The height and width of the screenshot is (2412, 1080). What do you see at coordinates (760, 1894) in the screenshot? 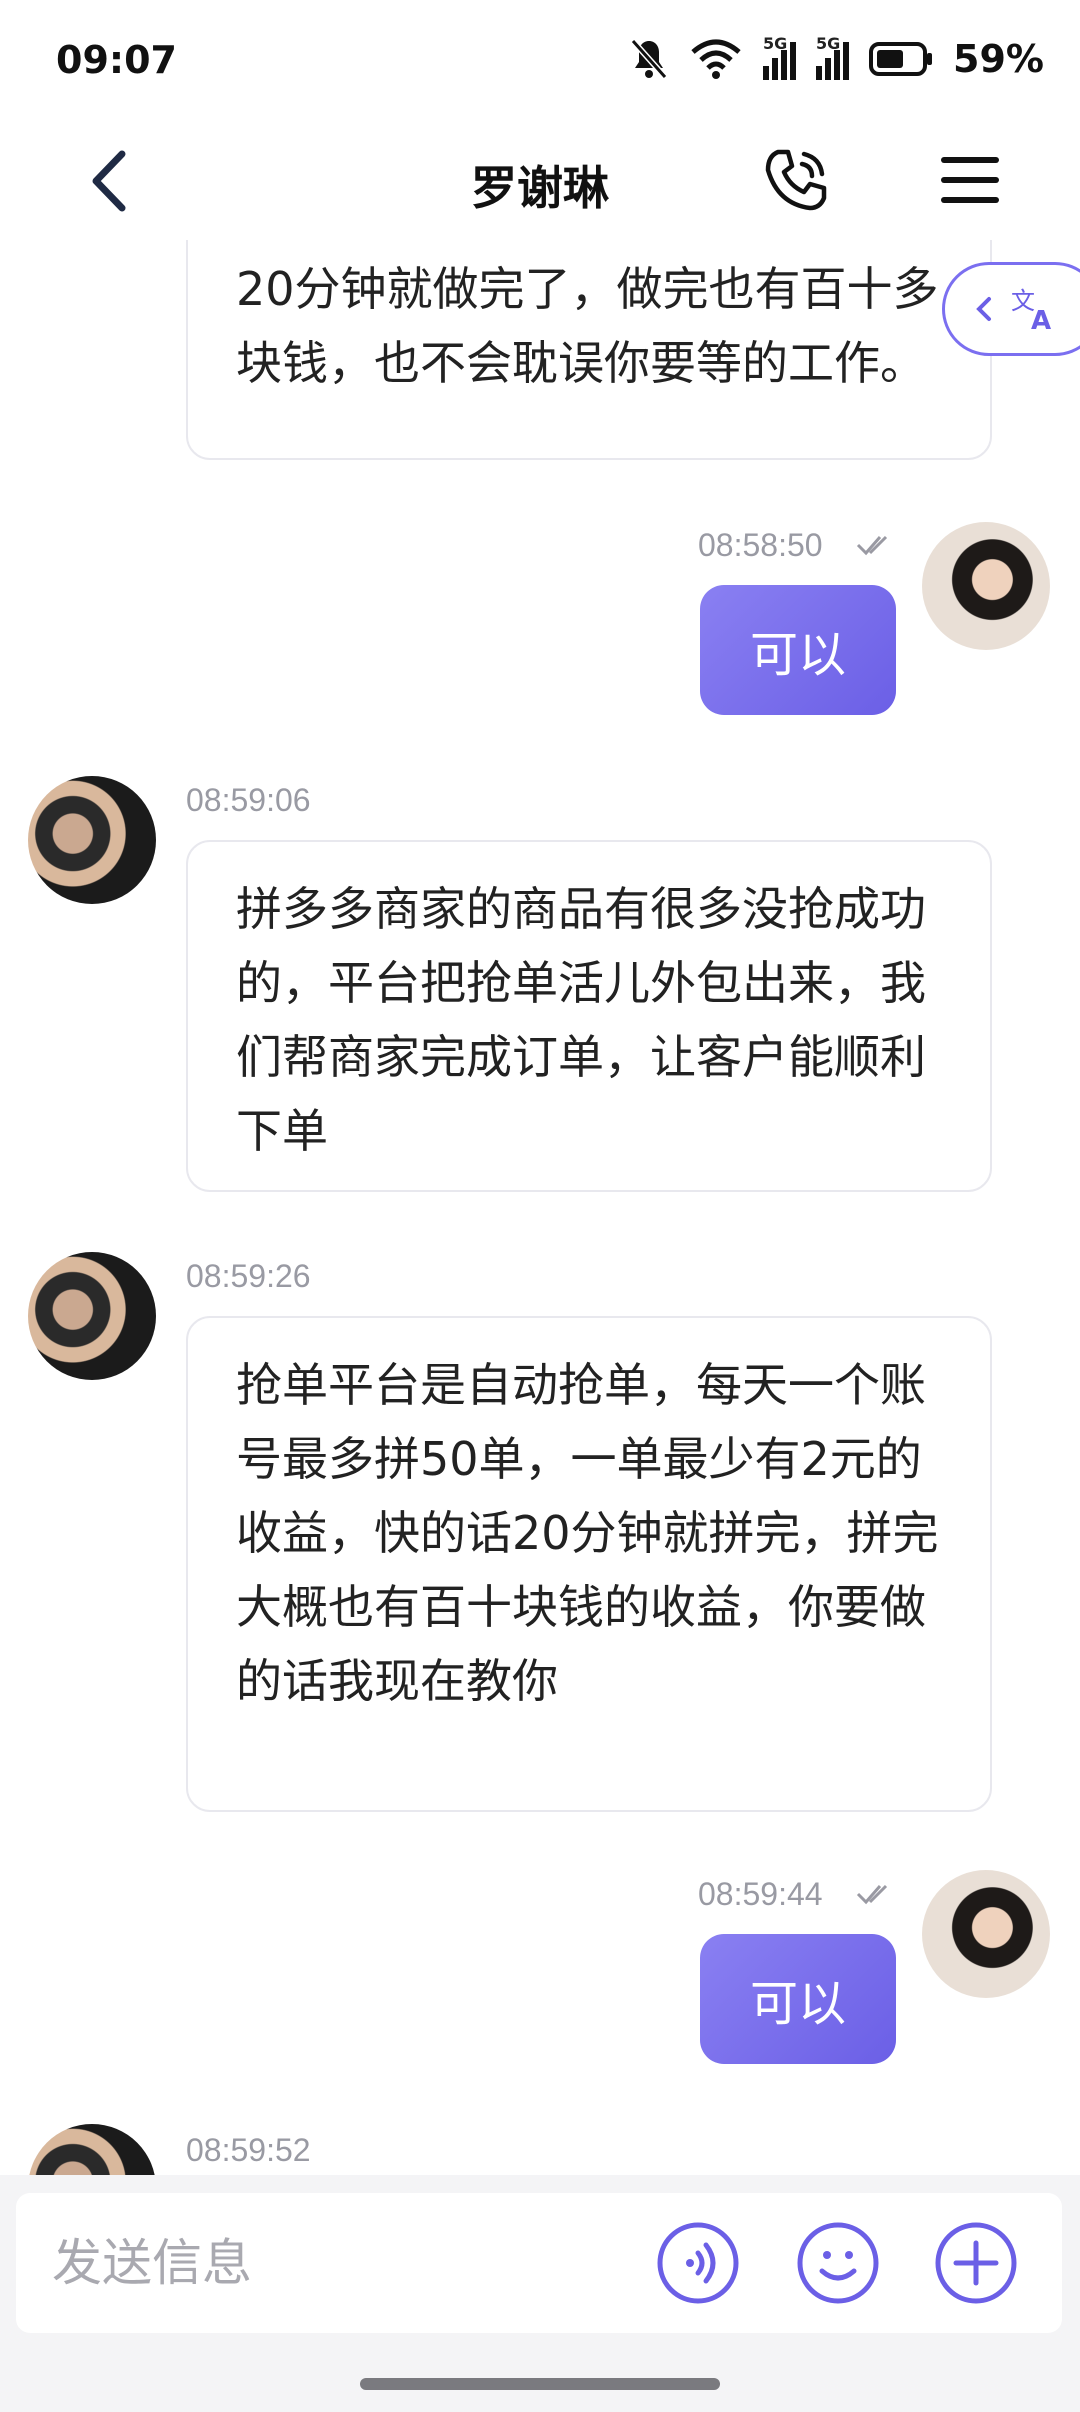
I see `message-timestamp: 08:59:44` at bounding box center [760, 1894].